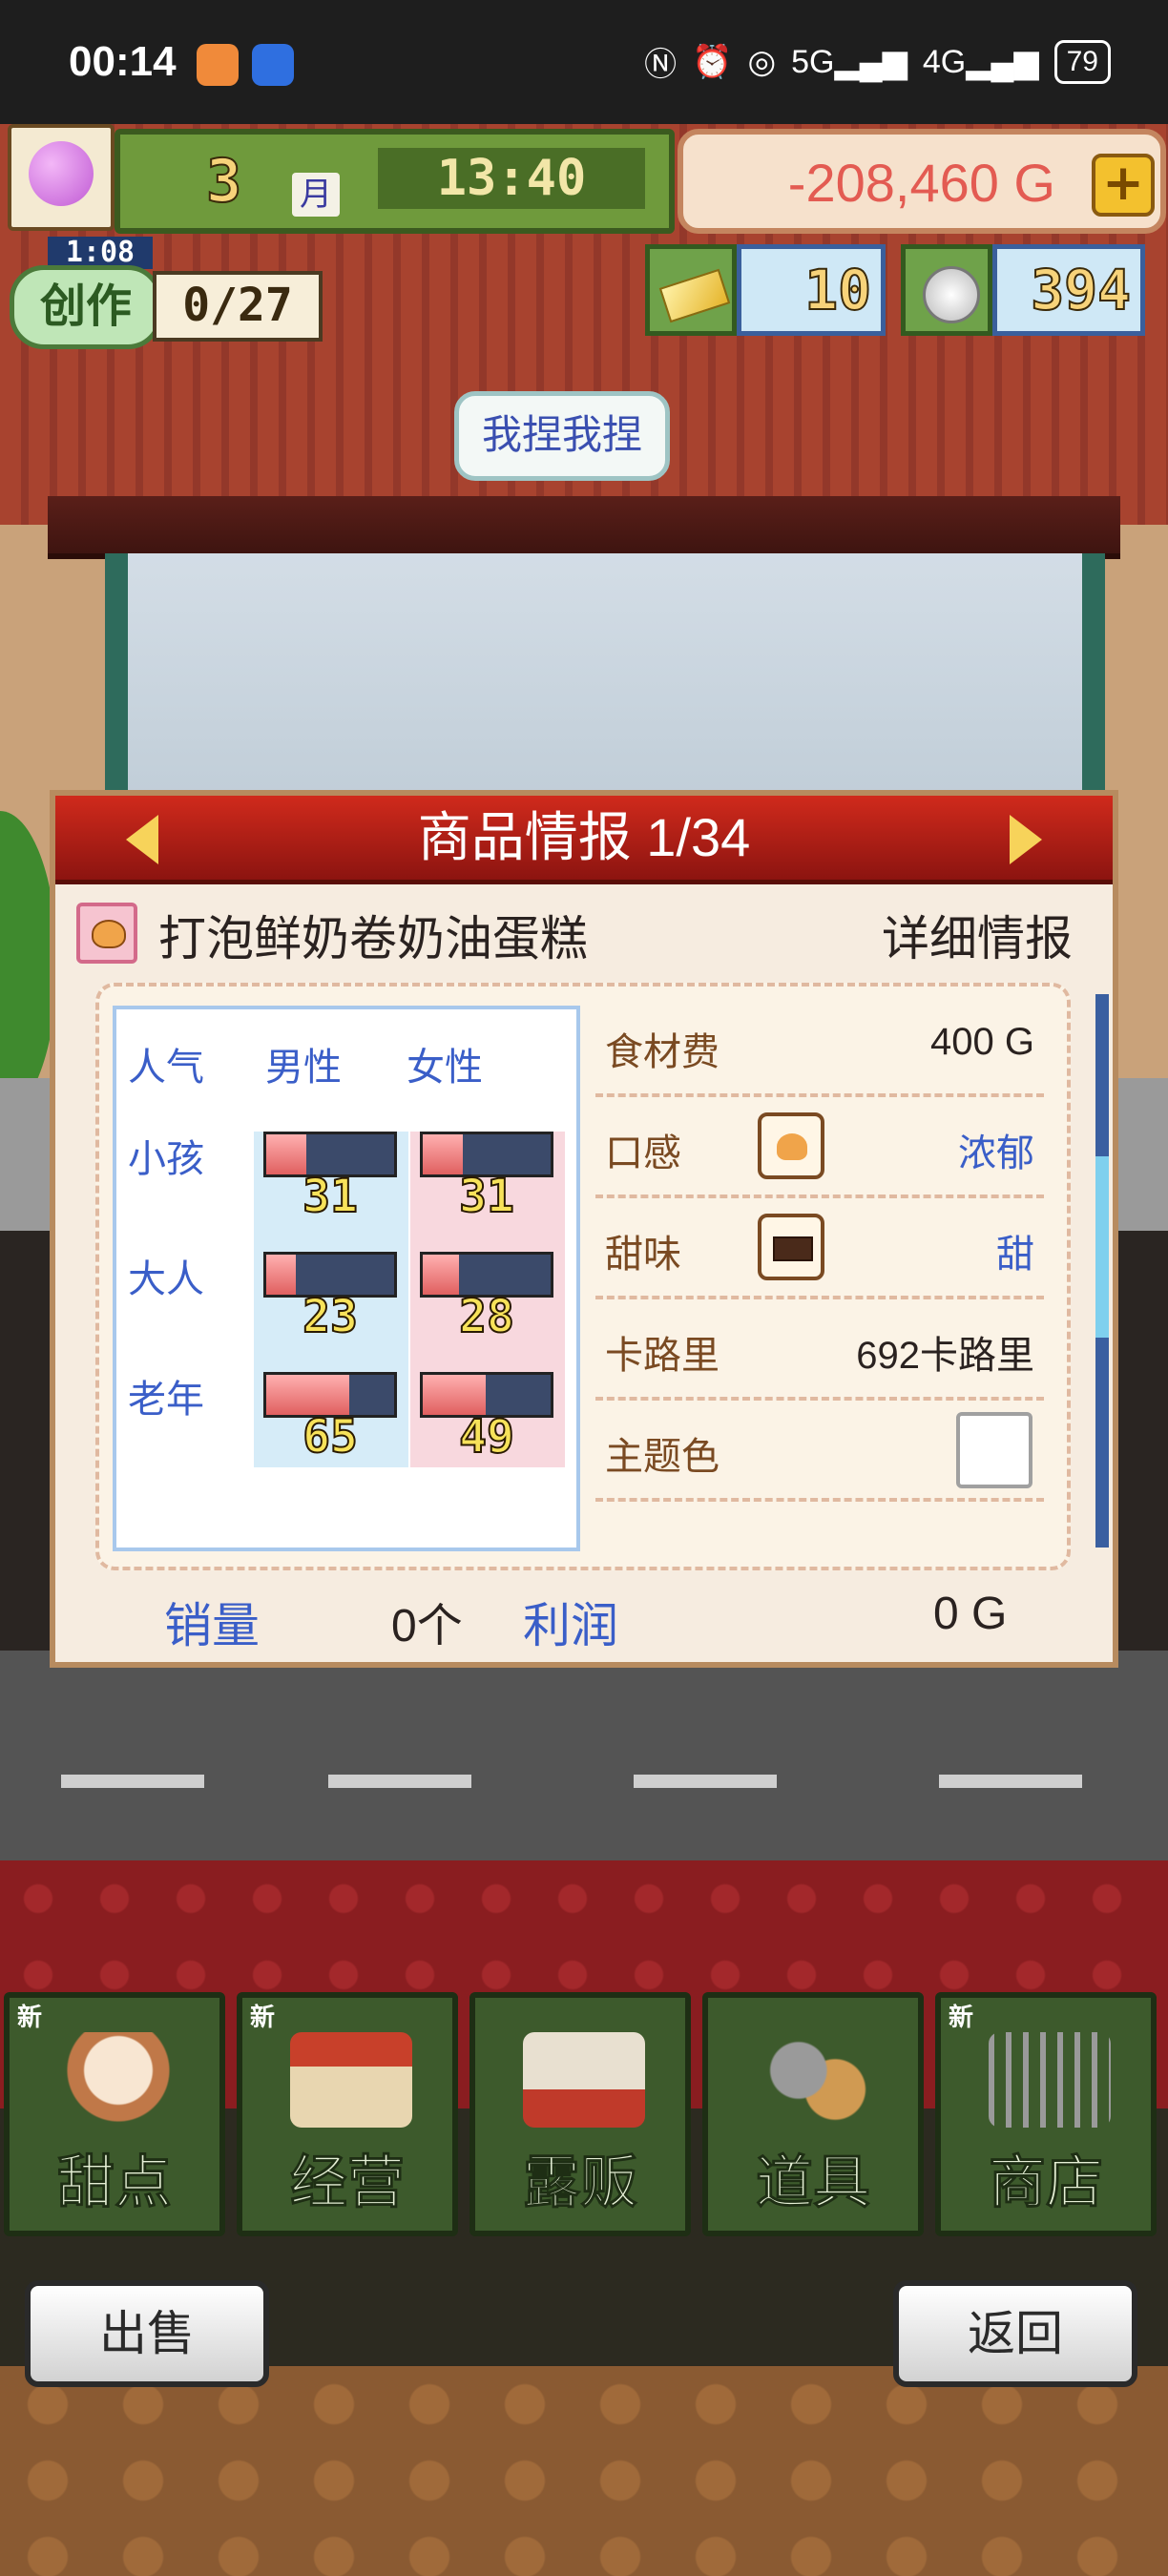 This screenshot has width=1168, height=2576. I want to click on create-label: 创作, so click(86, 307).